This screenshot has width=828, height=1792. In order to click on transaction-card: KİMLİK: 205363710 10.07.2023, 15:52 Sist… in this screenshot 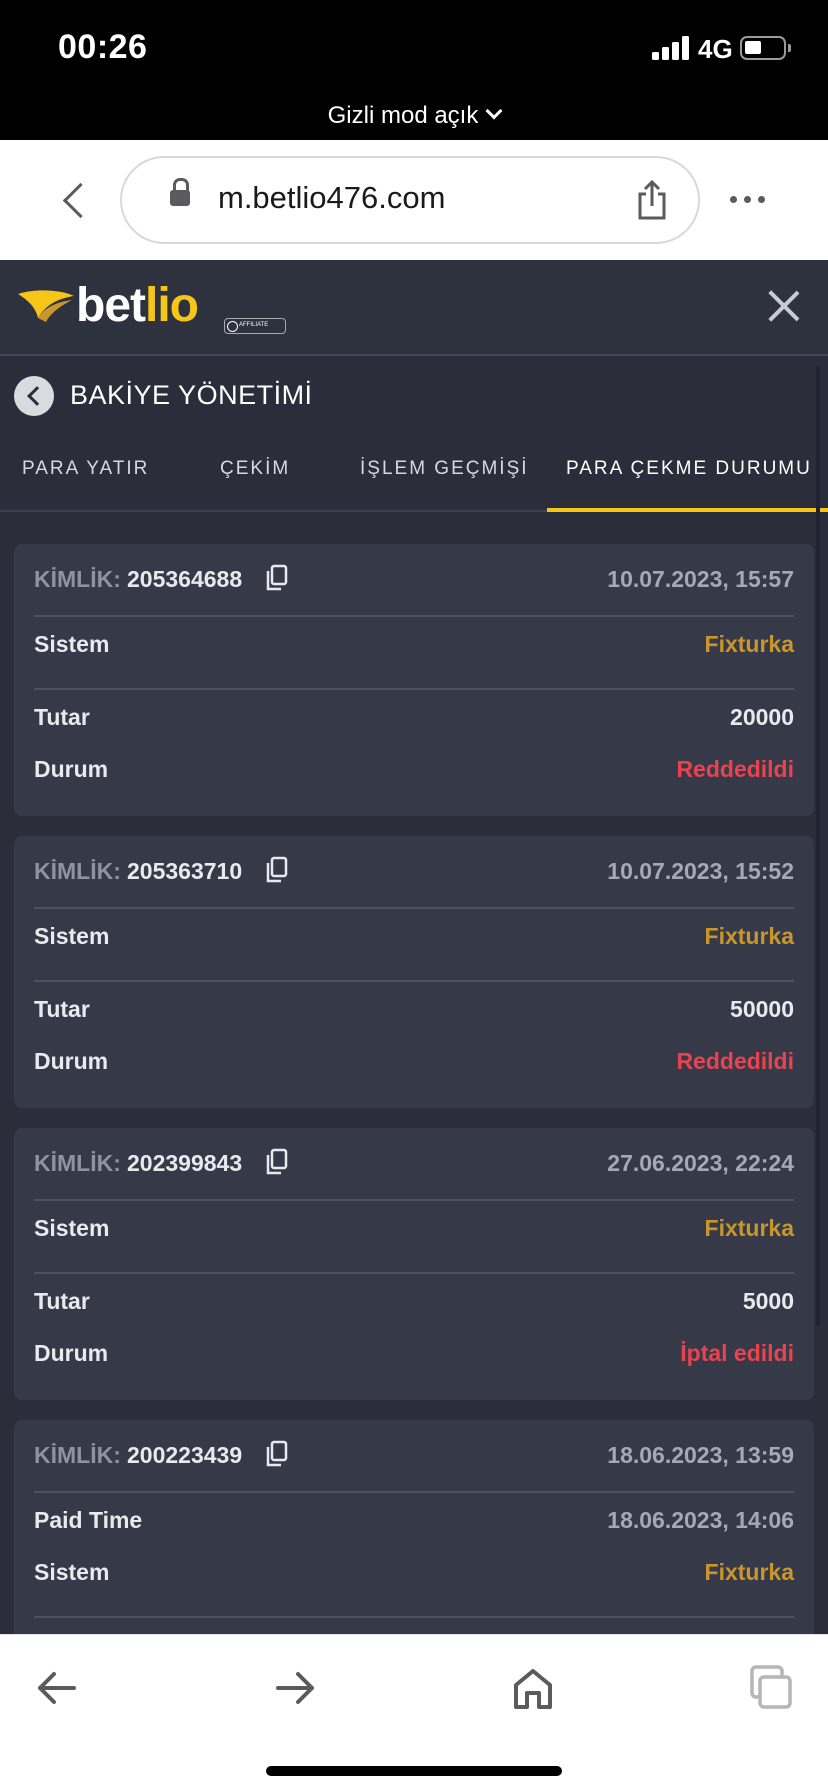, I will do `click(414, 972)`.